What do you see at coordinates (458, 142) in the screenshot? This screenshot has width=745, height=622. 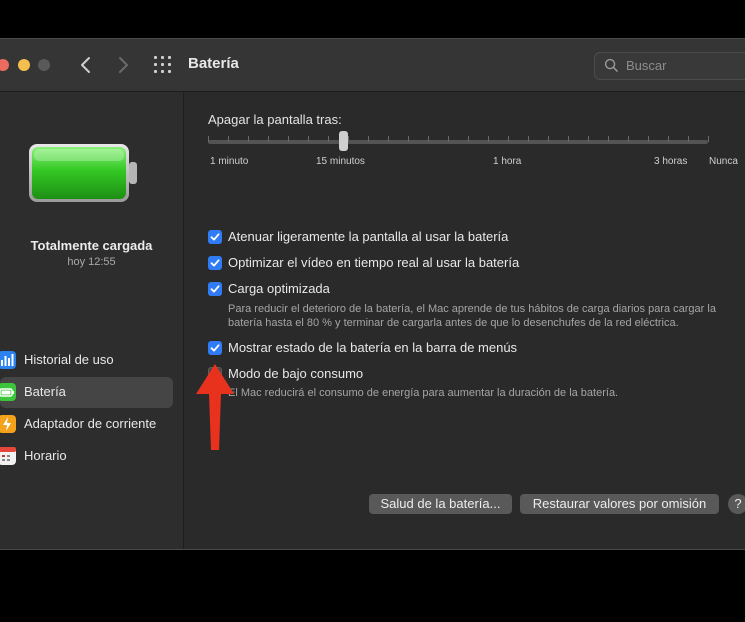 I see `slider-track` at bounding box center [458, 142].